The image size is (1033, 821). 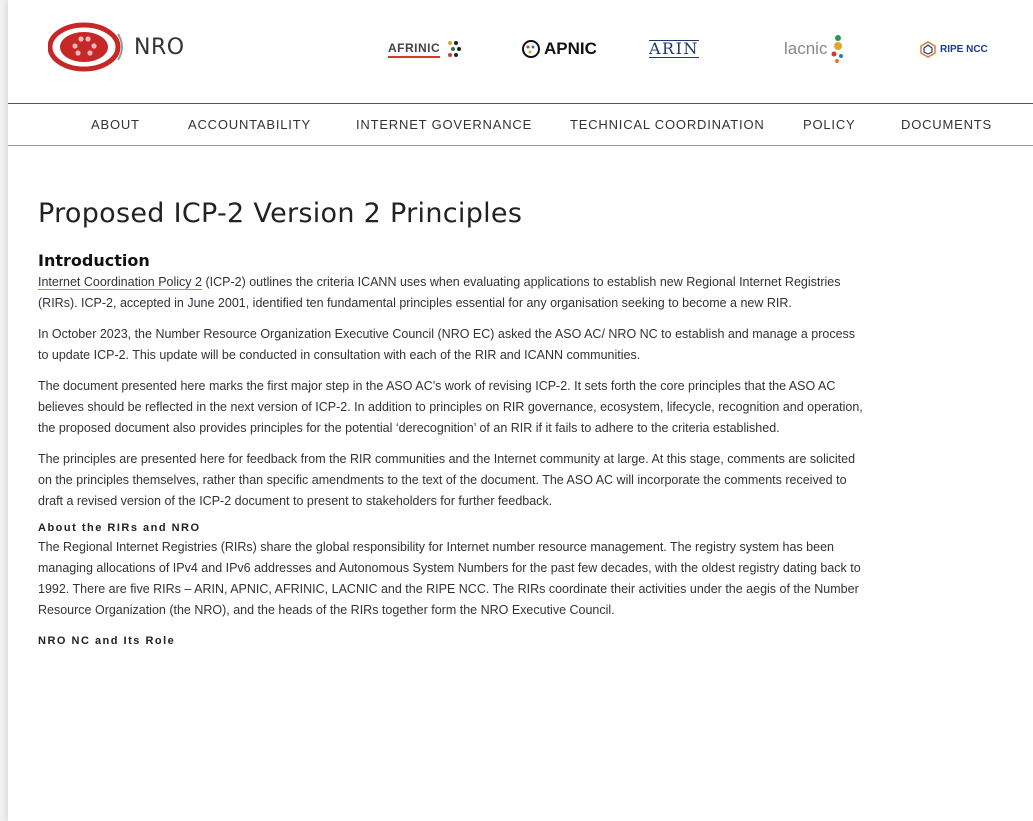 I want to click on nro-logo: NRO, so click(x=116, y=47).